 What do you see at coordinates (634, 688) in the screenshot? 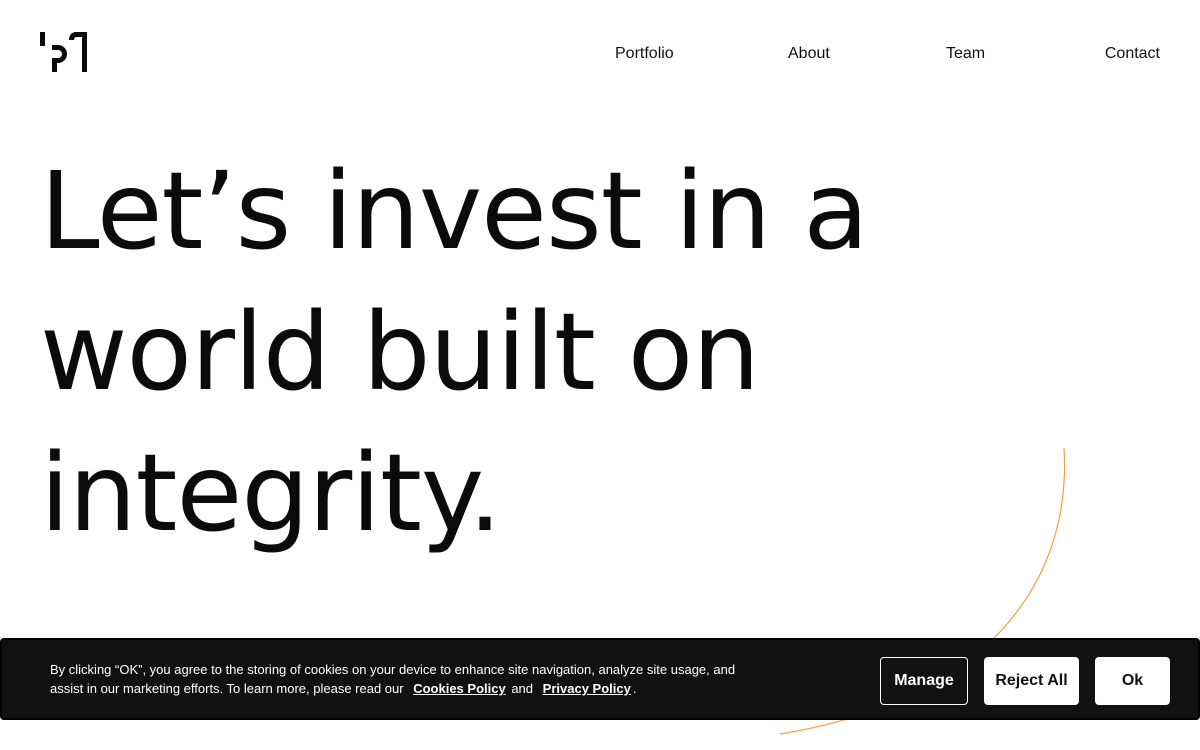
I see `cookie-period: .` at bounding box center [634, 688].